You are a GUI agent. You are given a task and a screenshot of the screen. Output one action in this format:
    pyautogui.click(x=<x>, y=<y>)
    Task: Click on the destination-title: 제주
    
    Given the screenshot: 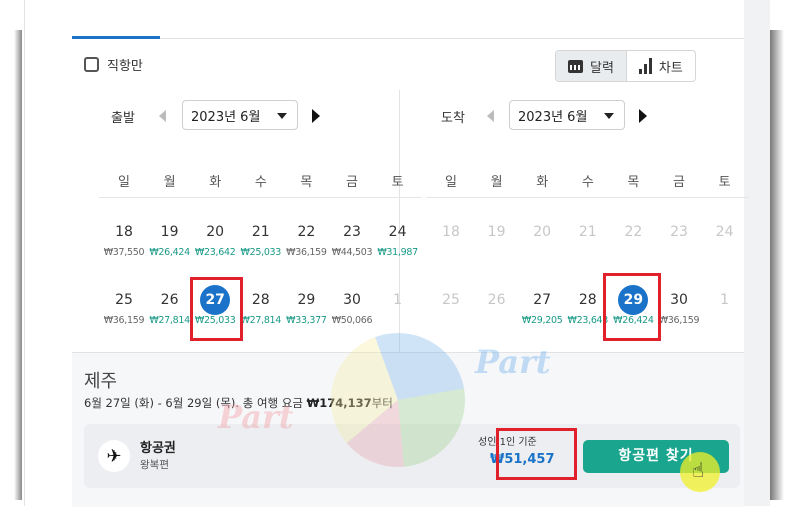 What is the action you would take?
    pyautogui.click(x=101, y=381)
    